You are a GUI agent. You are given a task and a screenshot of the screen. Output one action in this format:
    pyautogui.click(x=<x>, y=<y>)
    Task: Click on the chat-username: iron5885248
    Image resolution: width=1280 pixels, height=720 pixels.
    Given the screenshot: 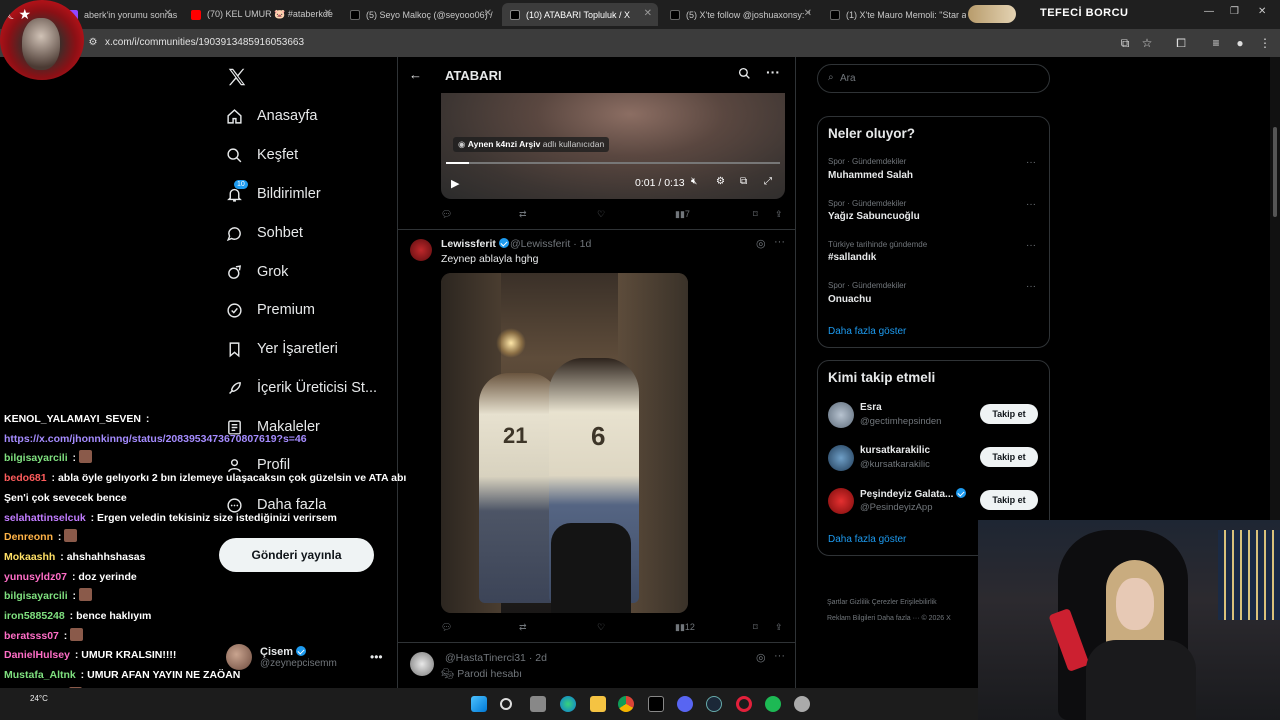 What is the action you would take?
    pyautogui.click(x=34, y=616)
    